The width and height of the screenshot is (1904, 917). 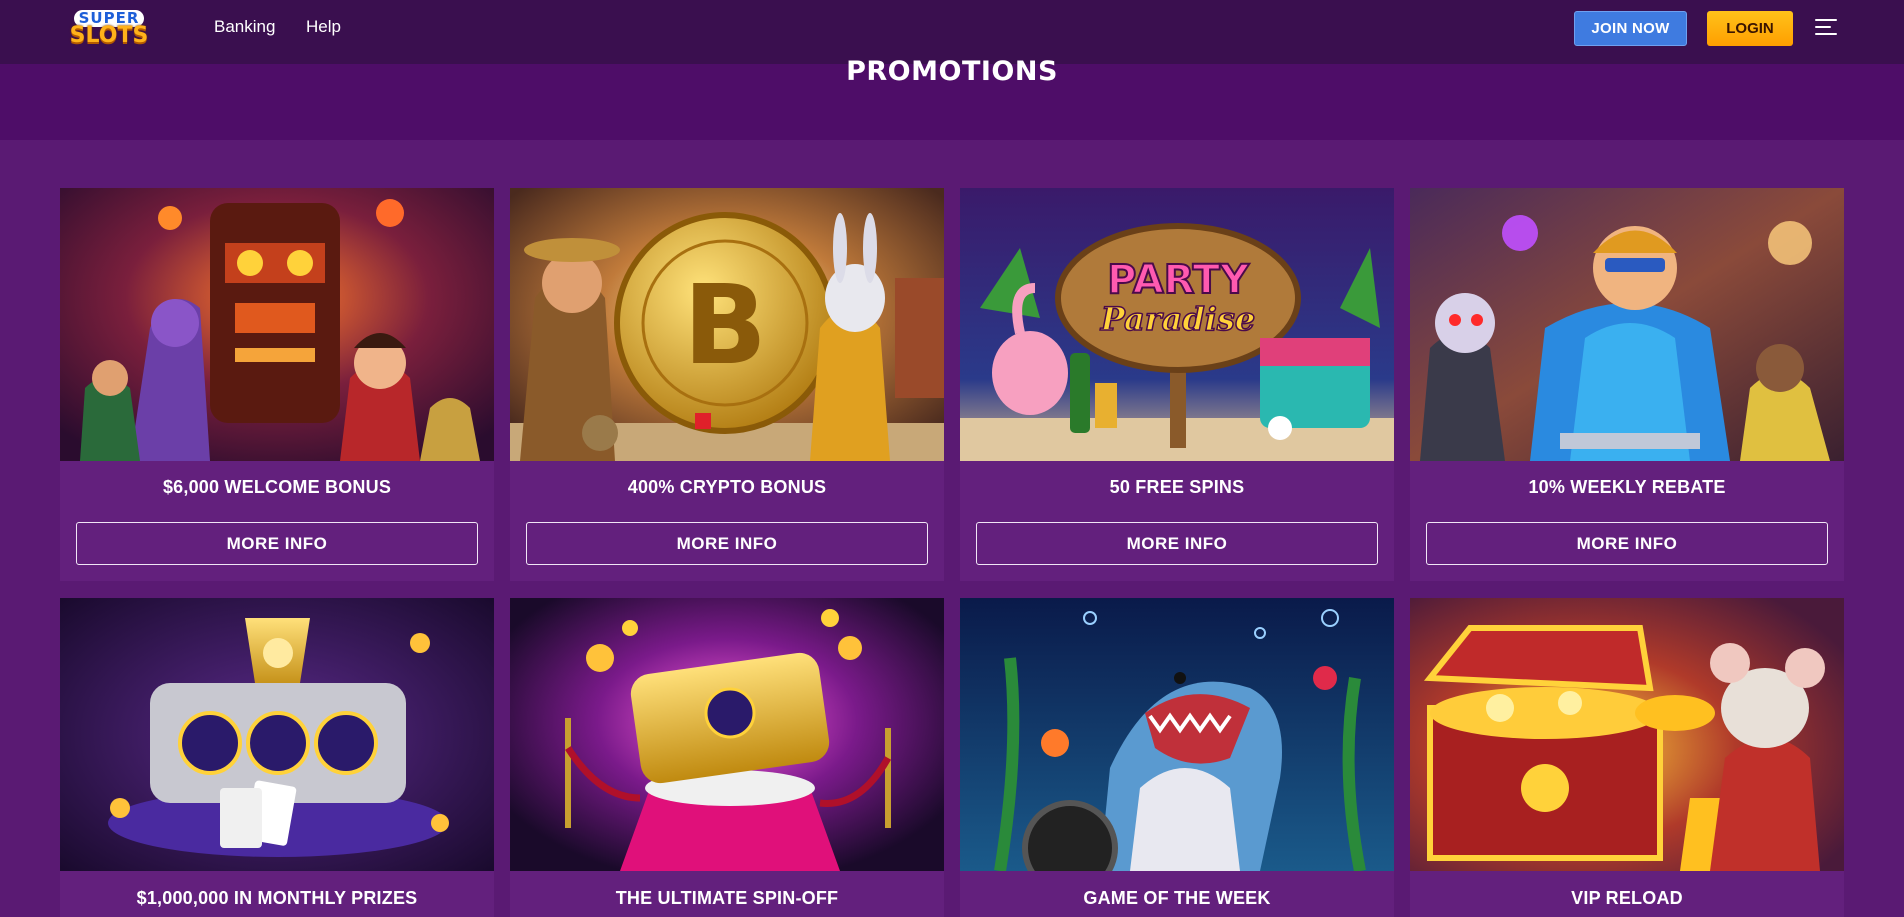 I want to click on promo-card-monthly-prizes: $1,000,000 IN MONTHLY PRIZES, so click(x=277, y=757).